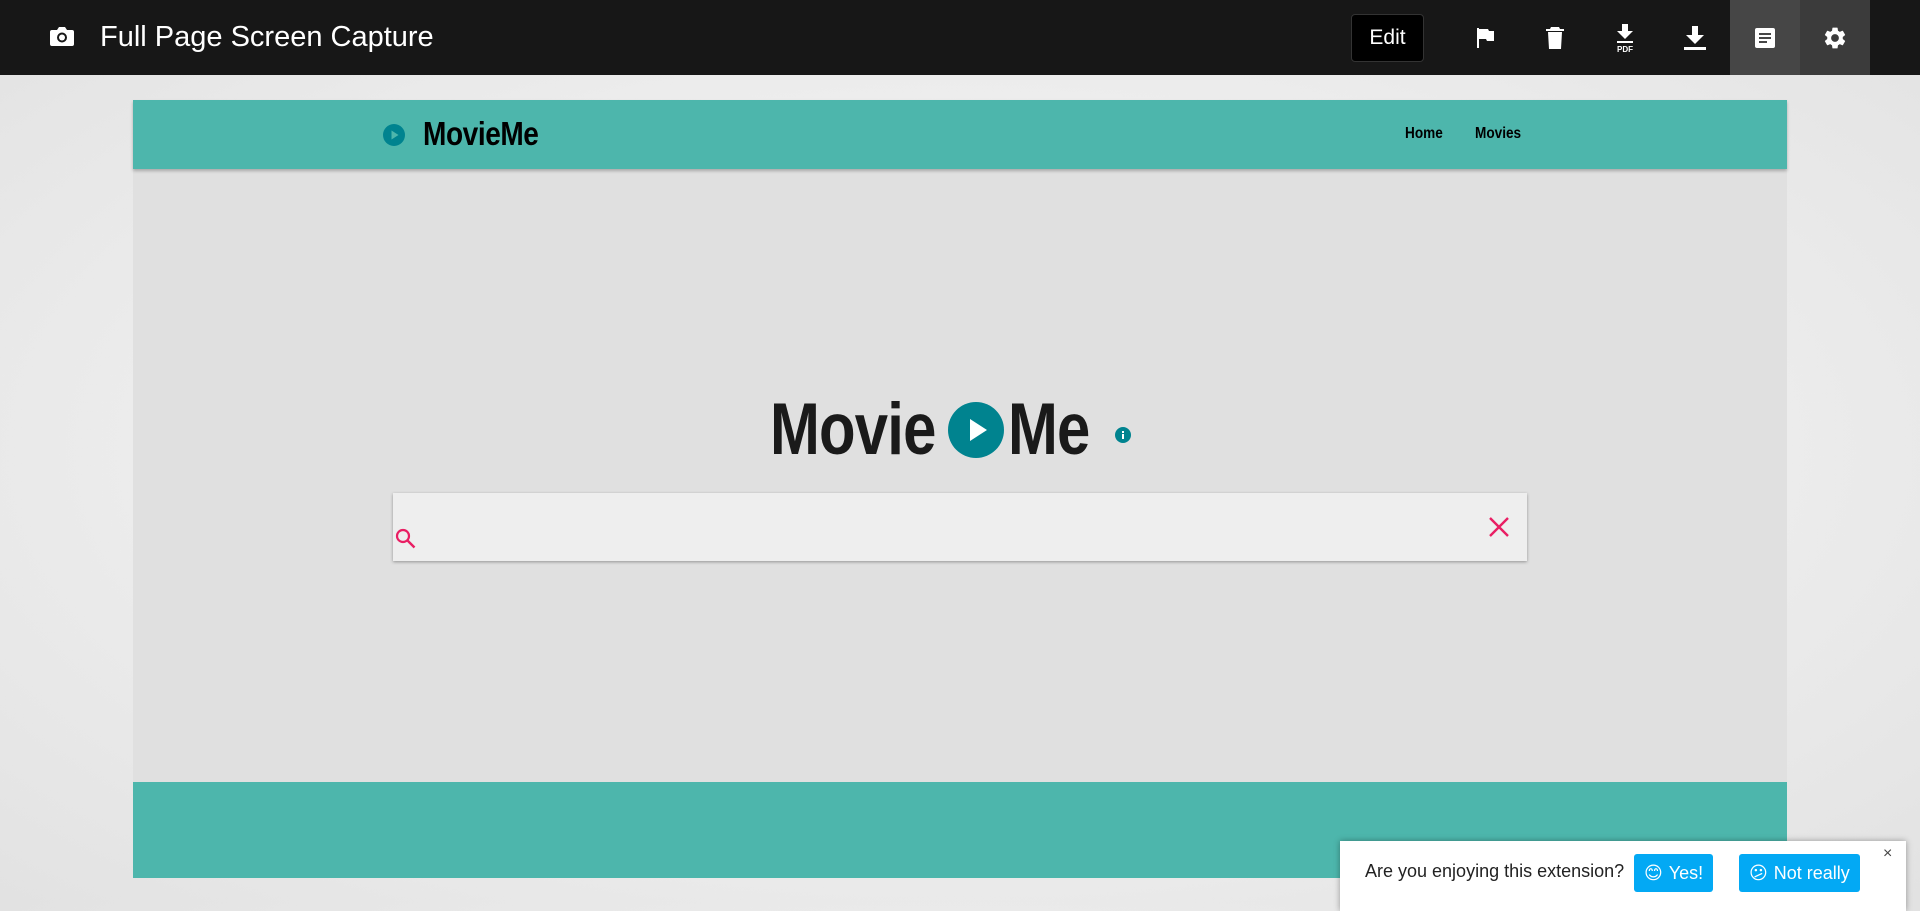 This screenshot has width=1920, height=911. Describe the element at coordinates (1811, 872) in the screenshot. I see `feedback-no-label: Not really` at that location.